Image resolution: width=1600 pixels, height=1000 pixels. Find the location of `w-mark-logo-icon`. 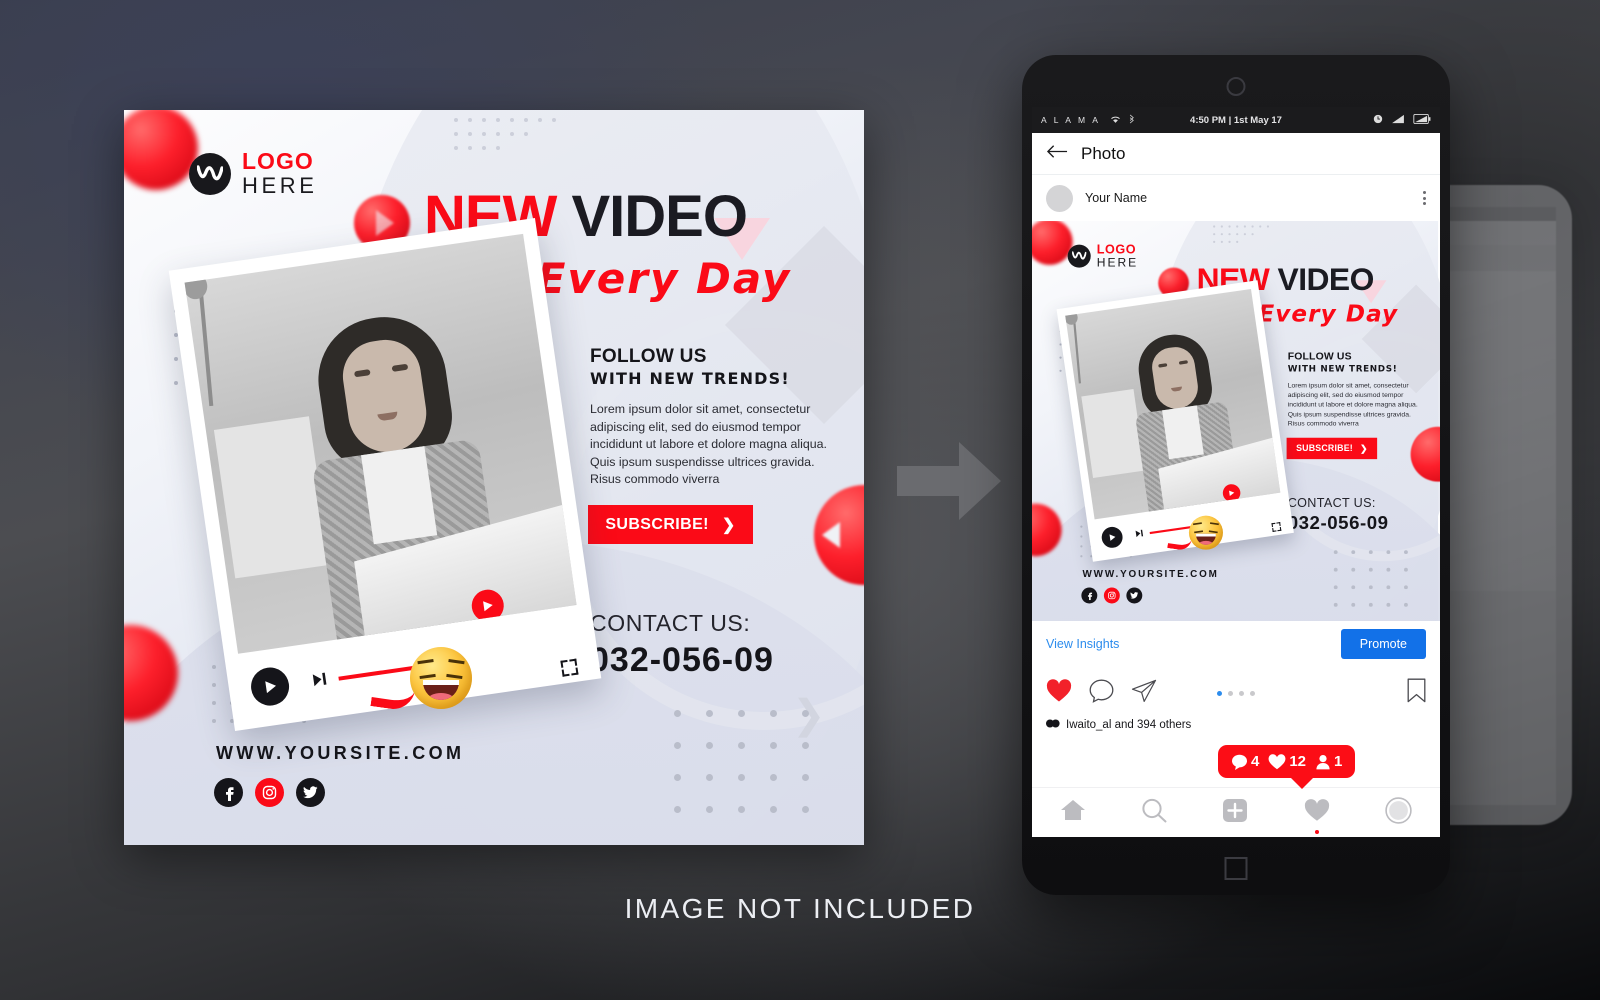

w-mark-logo-icon is located at coordinates (210, 173).